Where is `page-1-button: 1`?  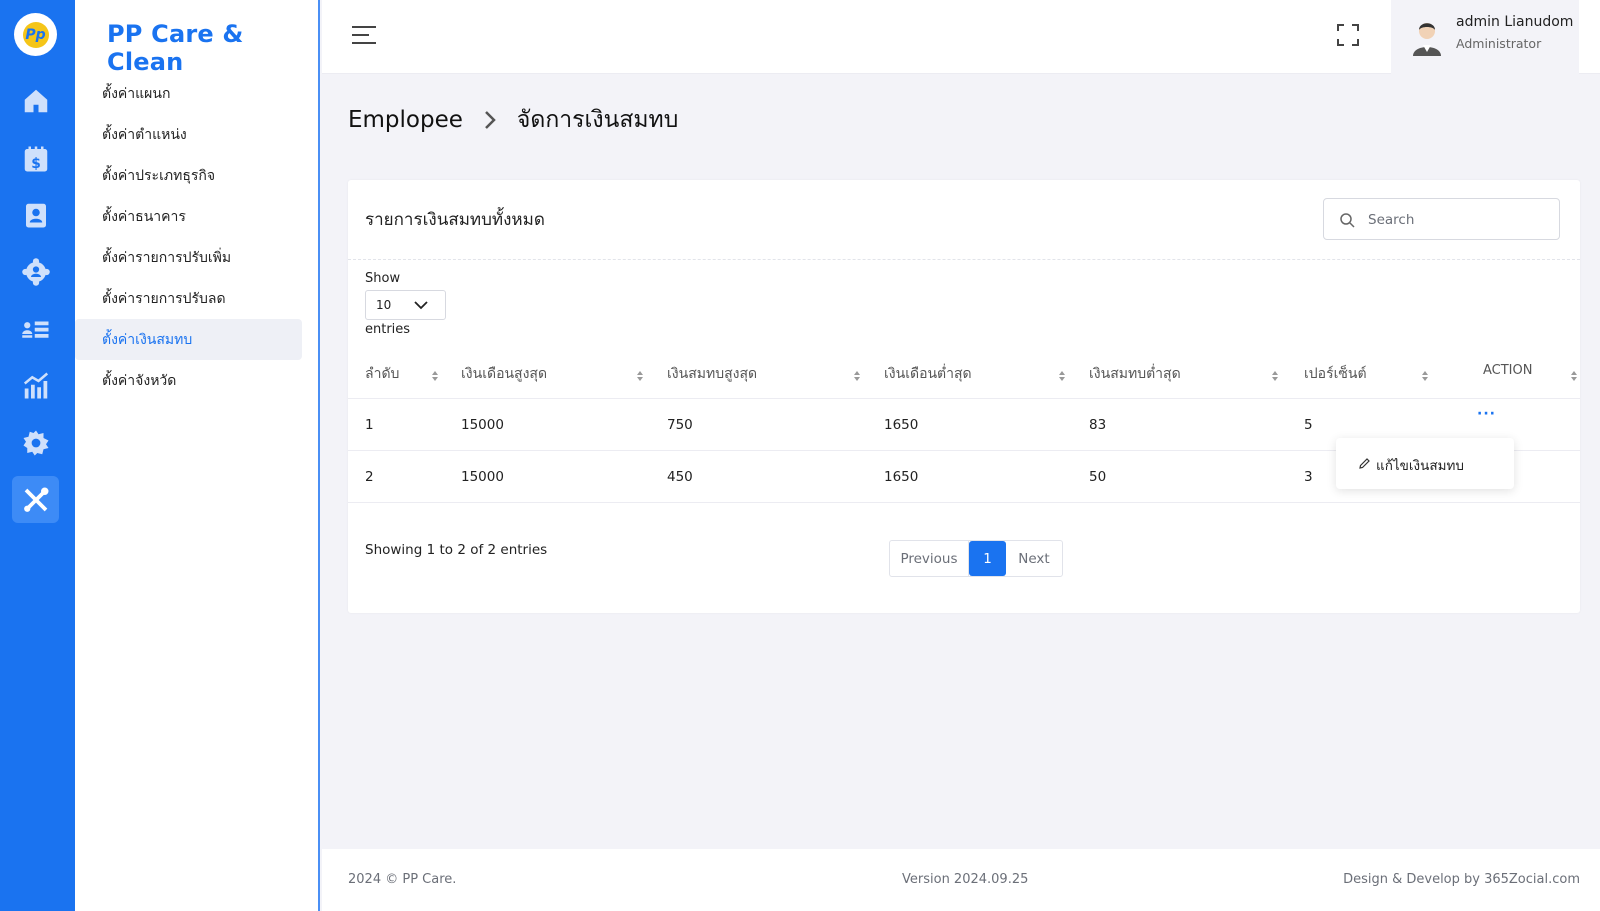
page-1-button: 1 is located at coordinates (987, 558).